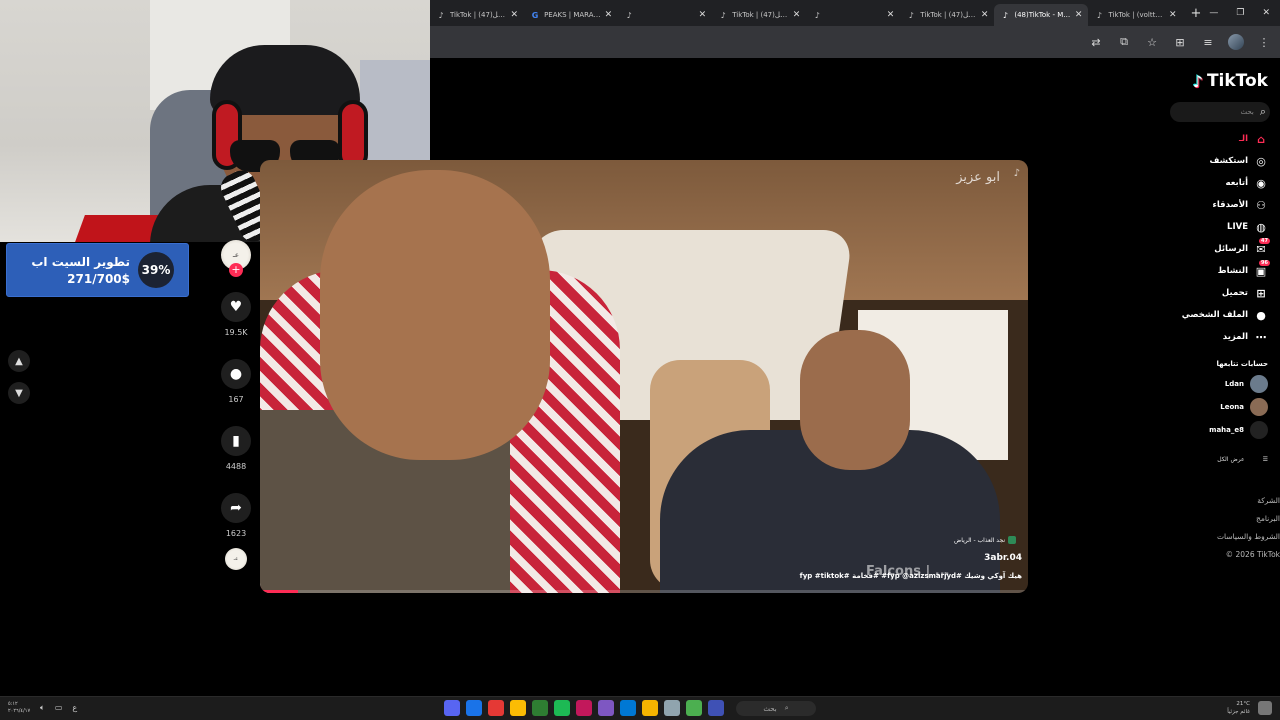  I want to click on sidebar-item-more: المزيد ⋯, so click(1213, 337).